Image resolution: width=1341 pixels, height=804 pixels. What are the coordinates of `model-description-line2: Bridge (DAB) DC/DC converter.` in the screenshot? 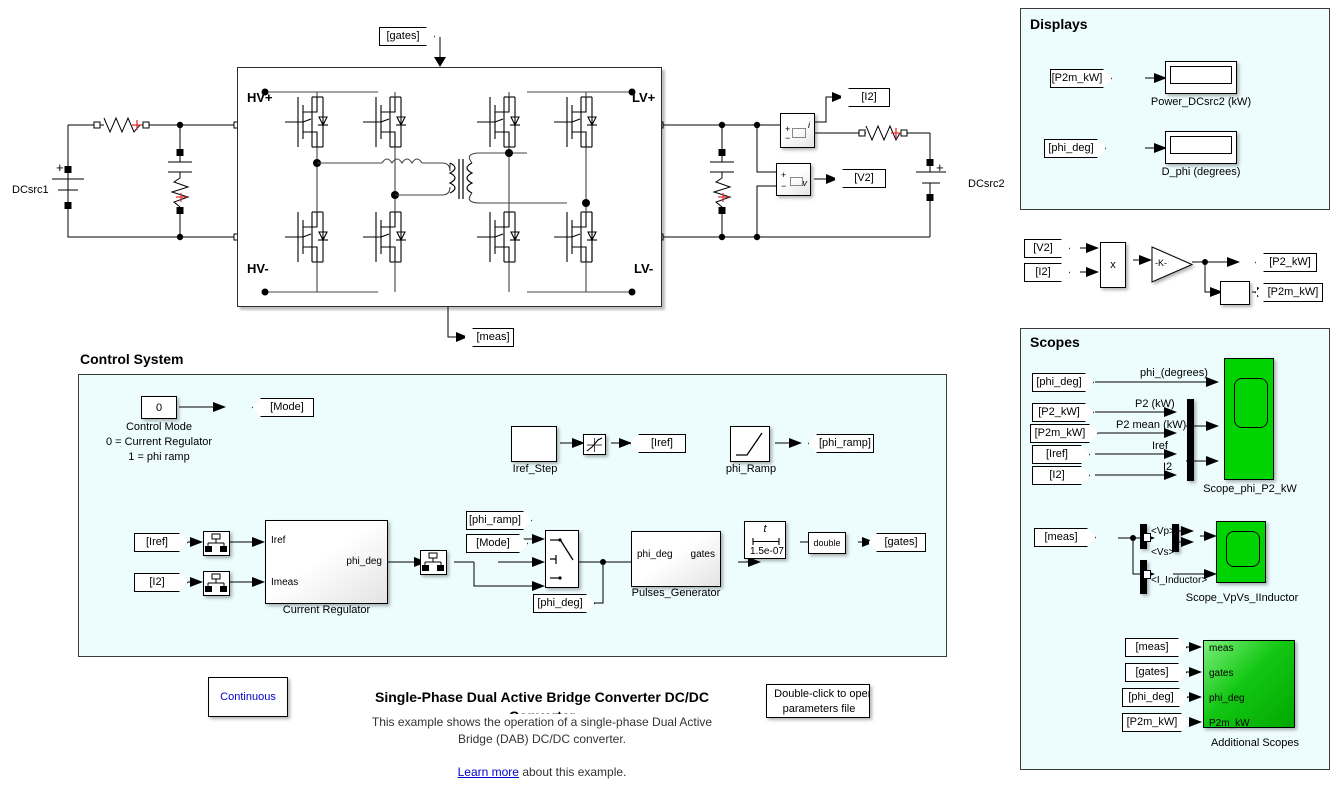 It's located at (542, 739).